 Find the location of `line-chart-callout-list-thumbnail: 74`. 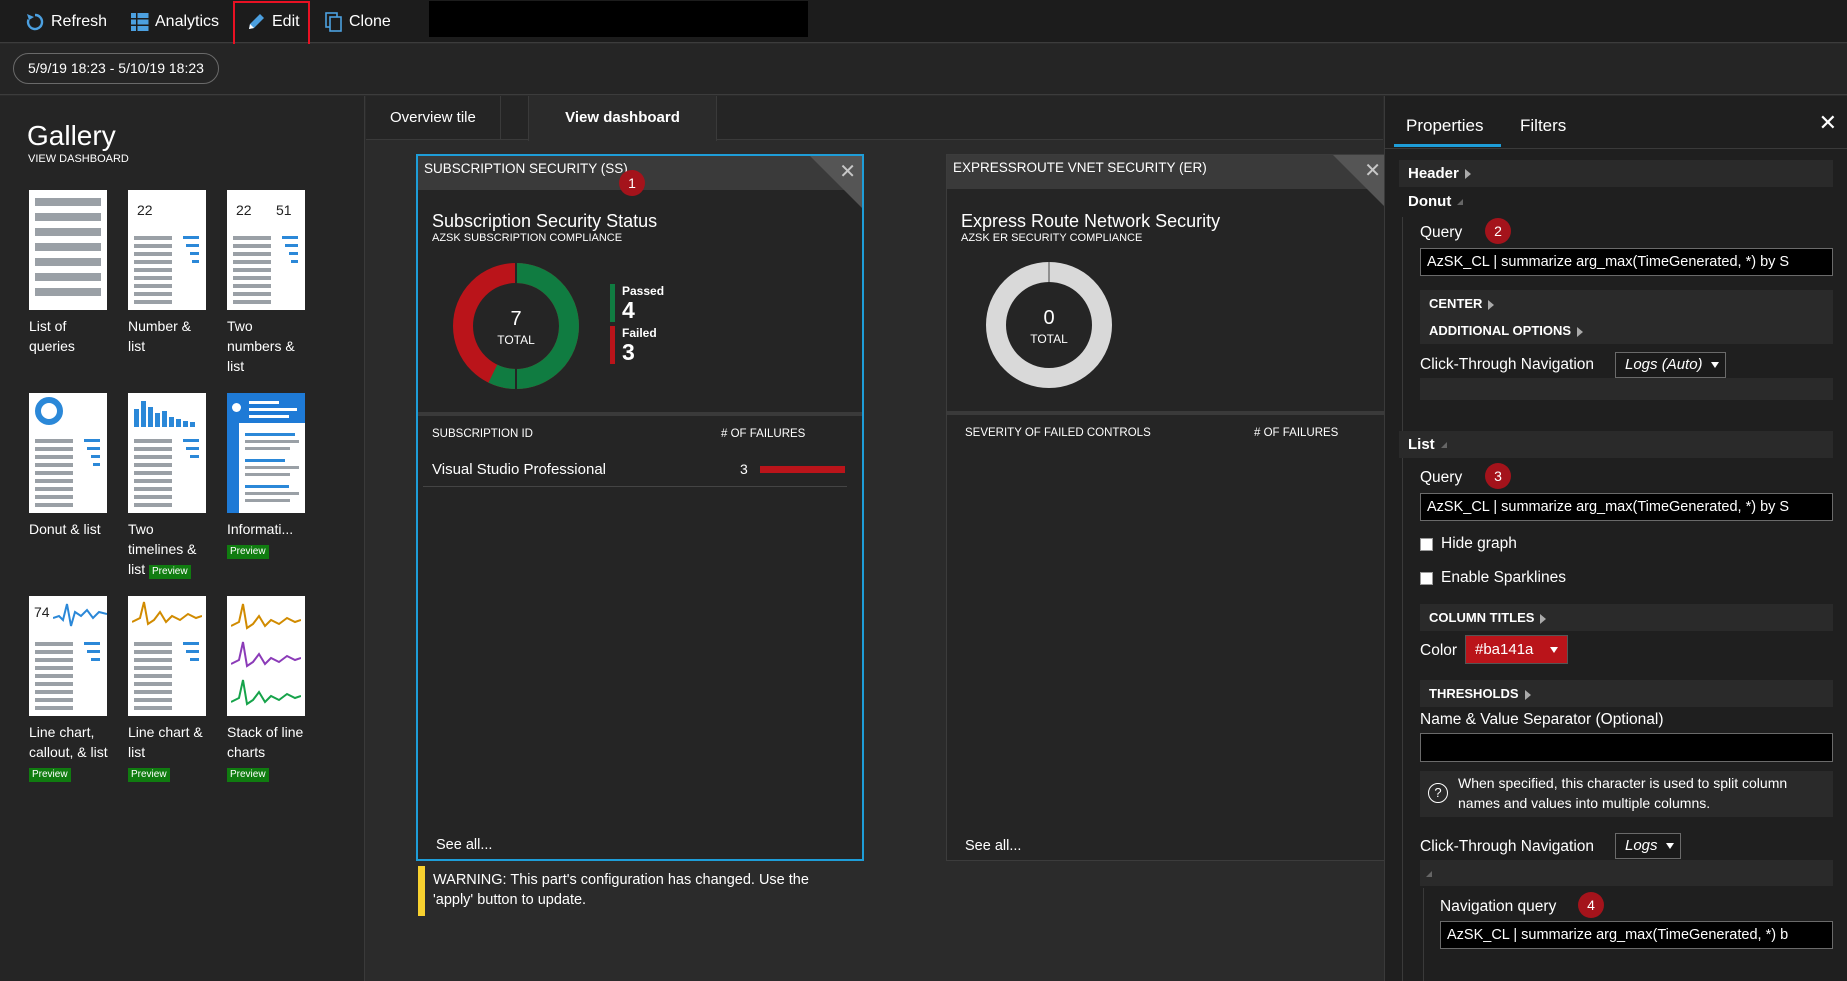

line-chart-callout-list-thumbnail: 74 is located at coordinates (68, 656).